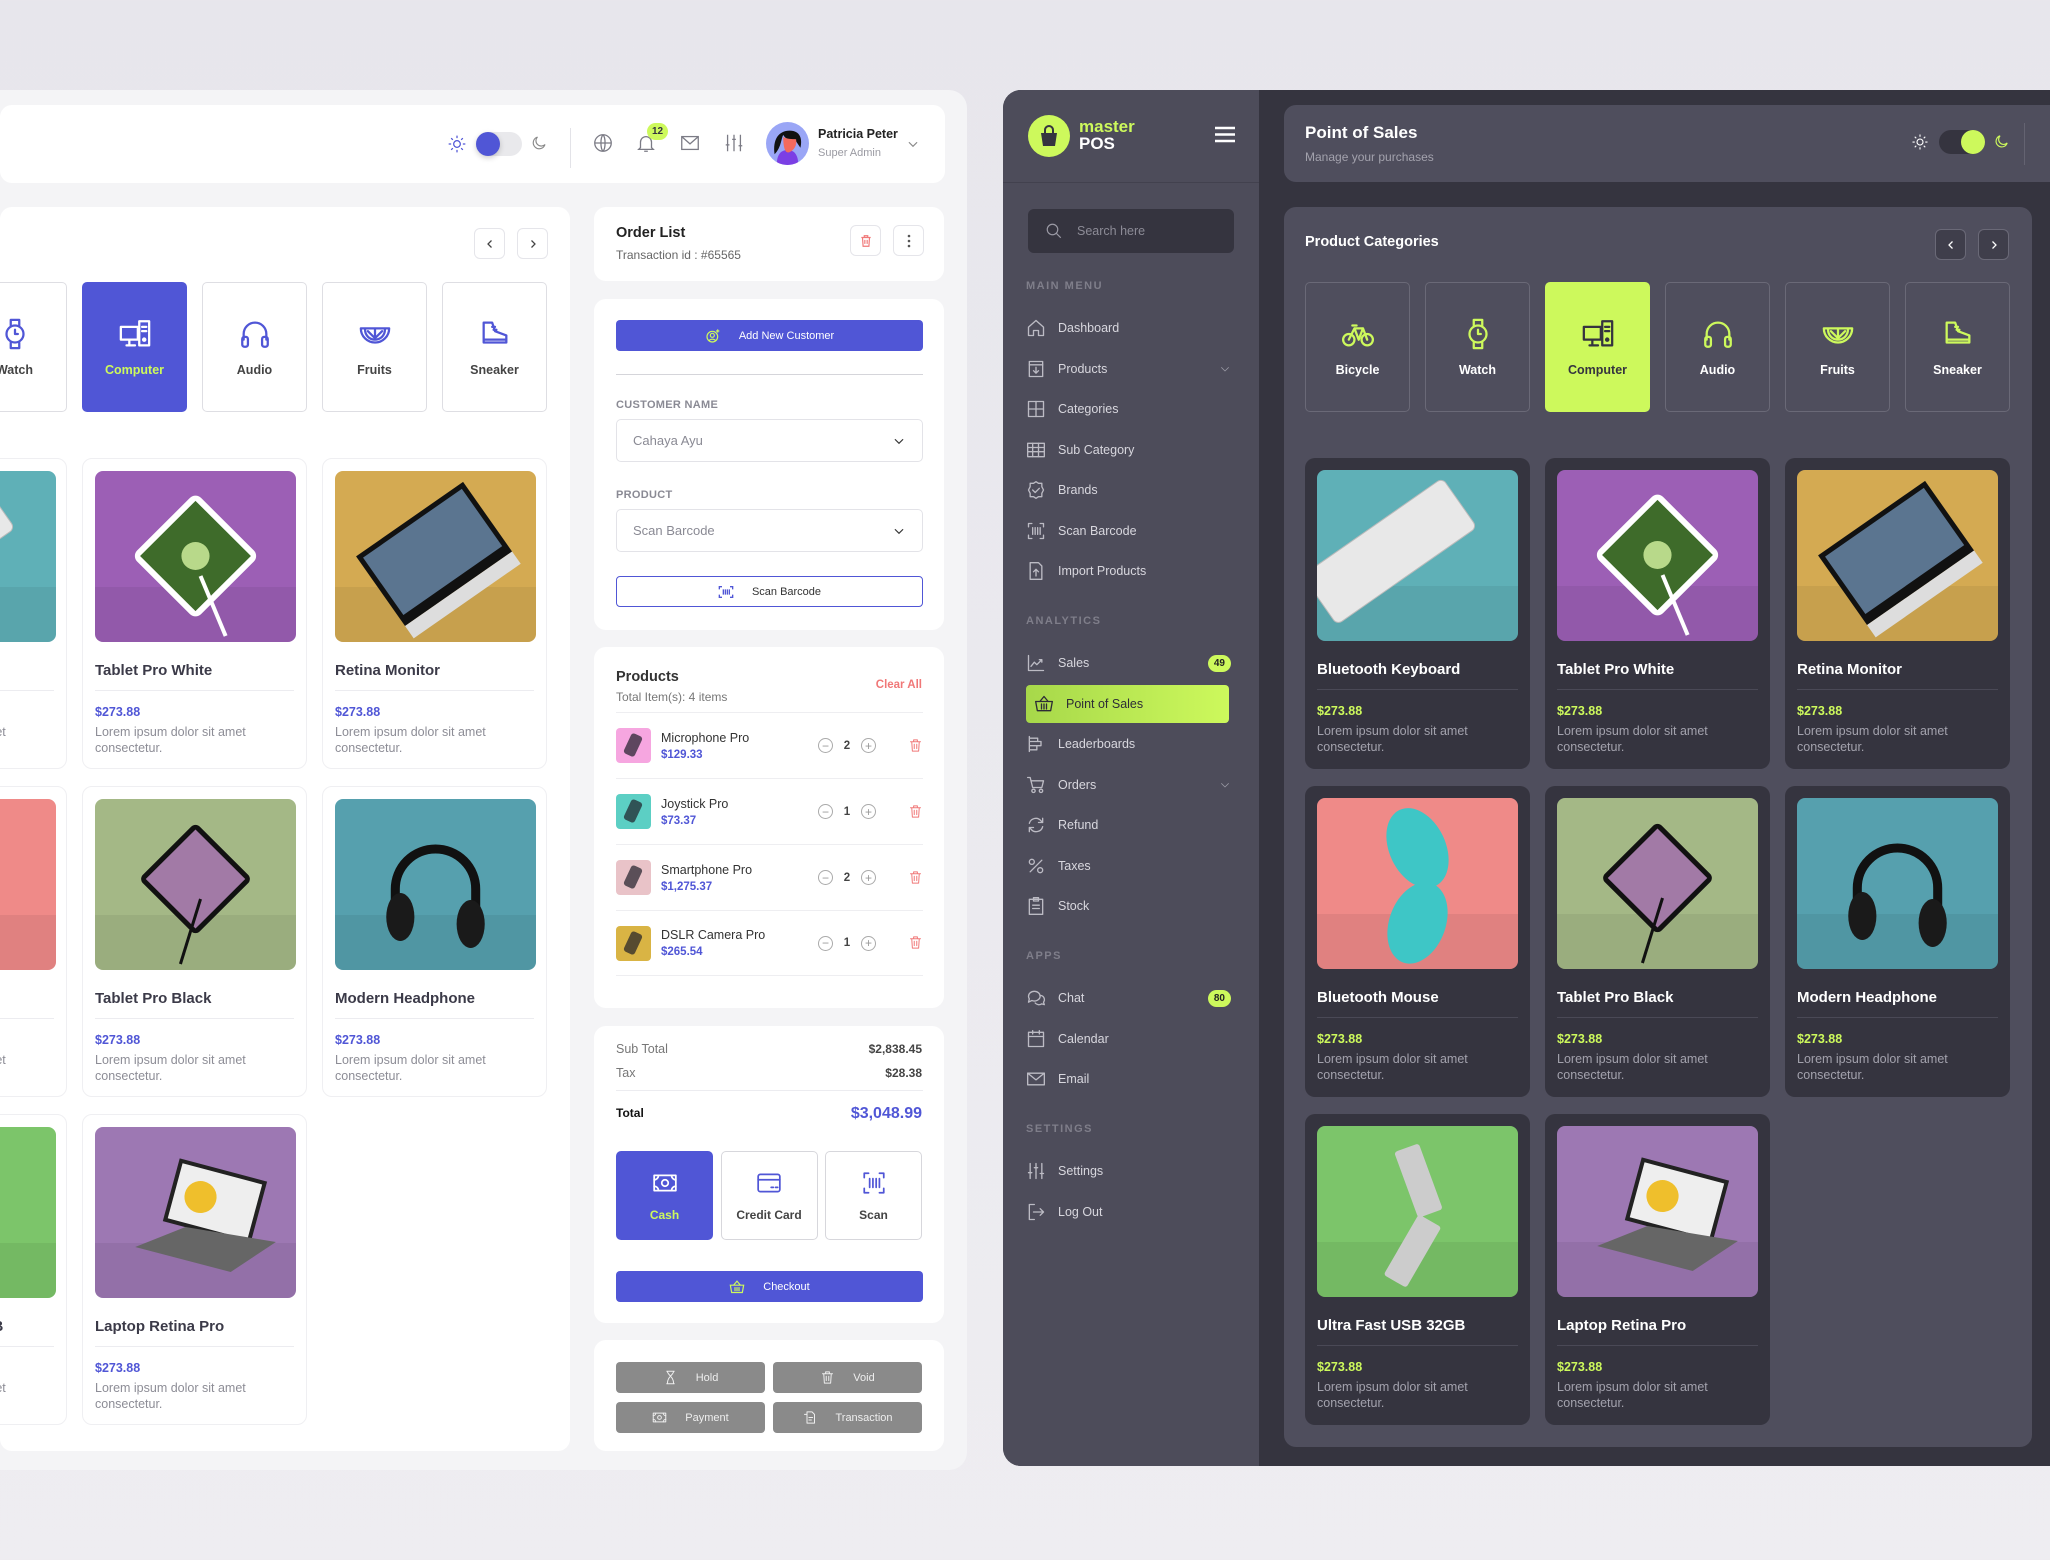  I want to click on add-customer-button: Add New Customer, so click(769, 335).